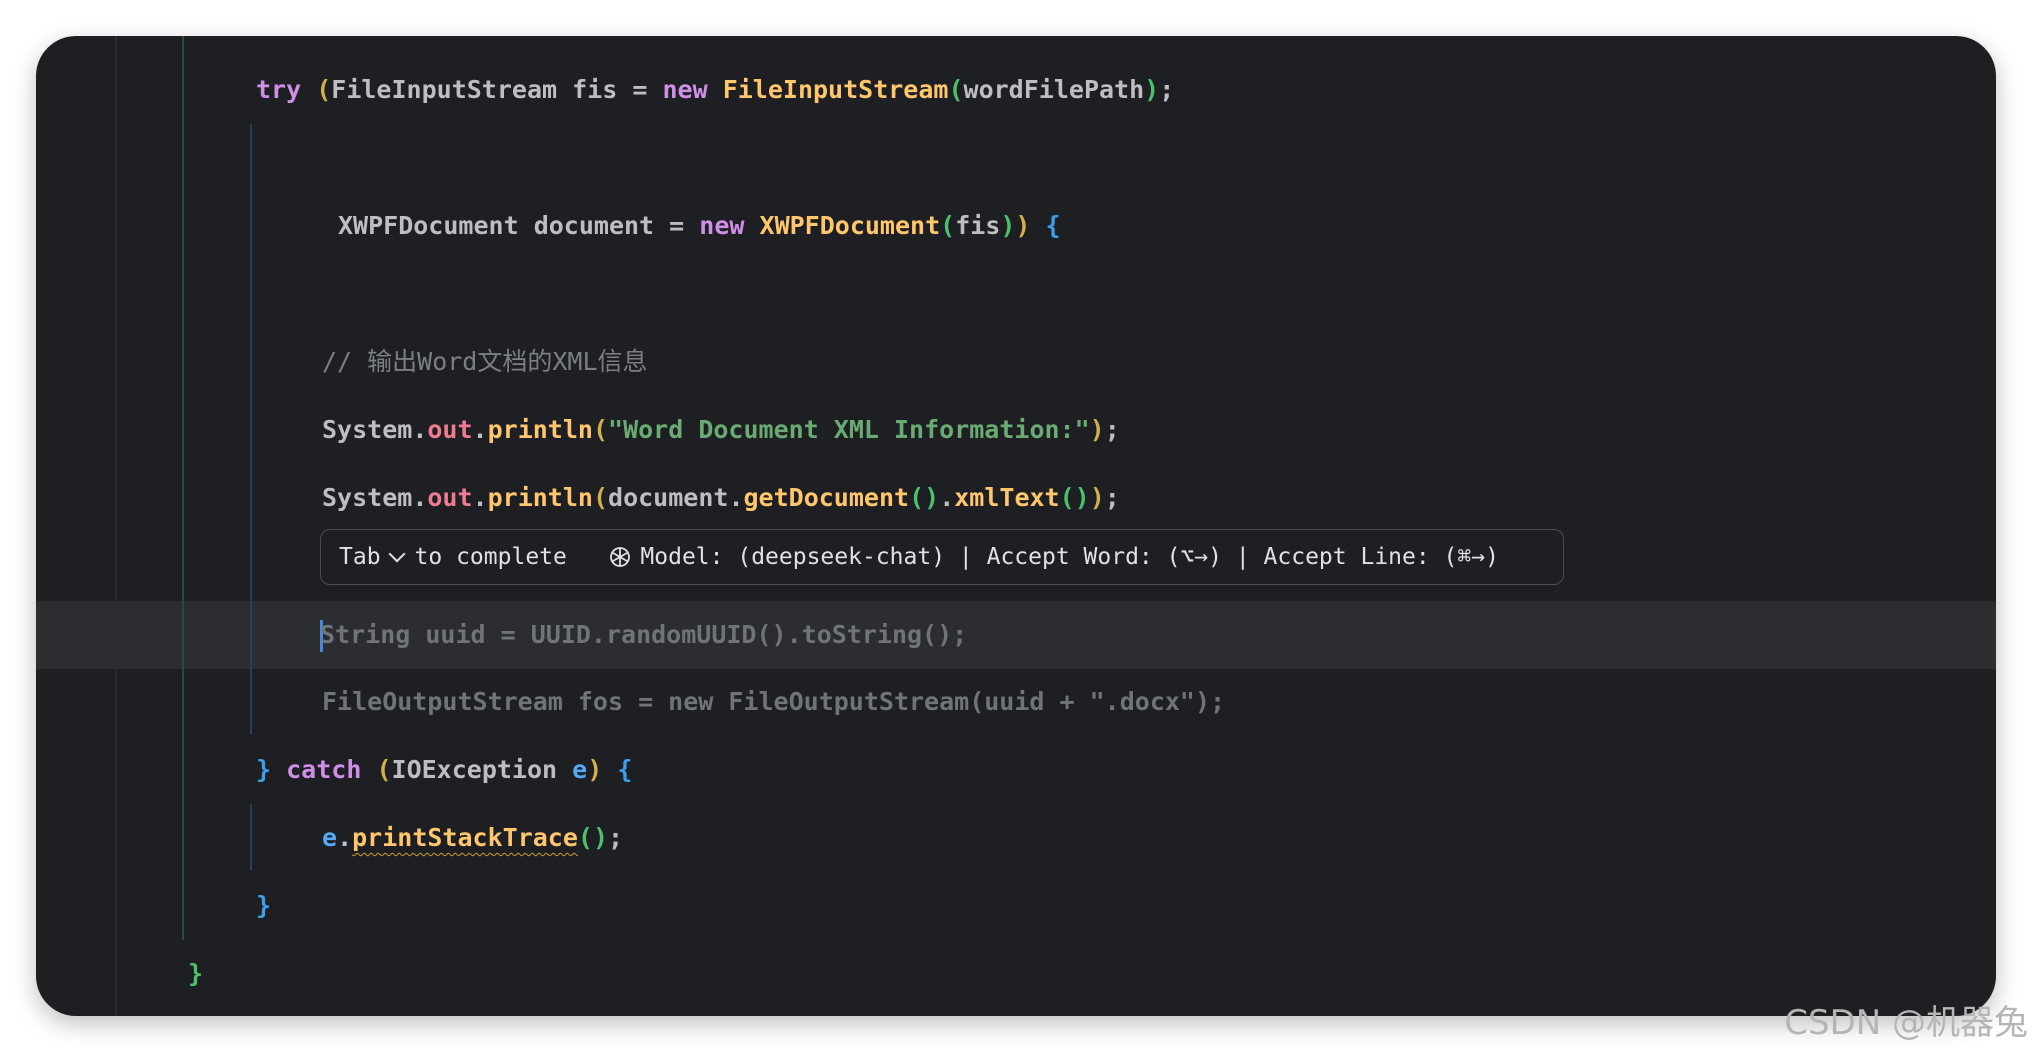 The height and width of the screenshot is (1052, 2032). Describe the element at coordinates (444, 89) in the screenshot. I see `type-name: FileInputStream` at that location.